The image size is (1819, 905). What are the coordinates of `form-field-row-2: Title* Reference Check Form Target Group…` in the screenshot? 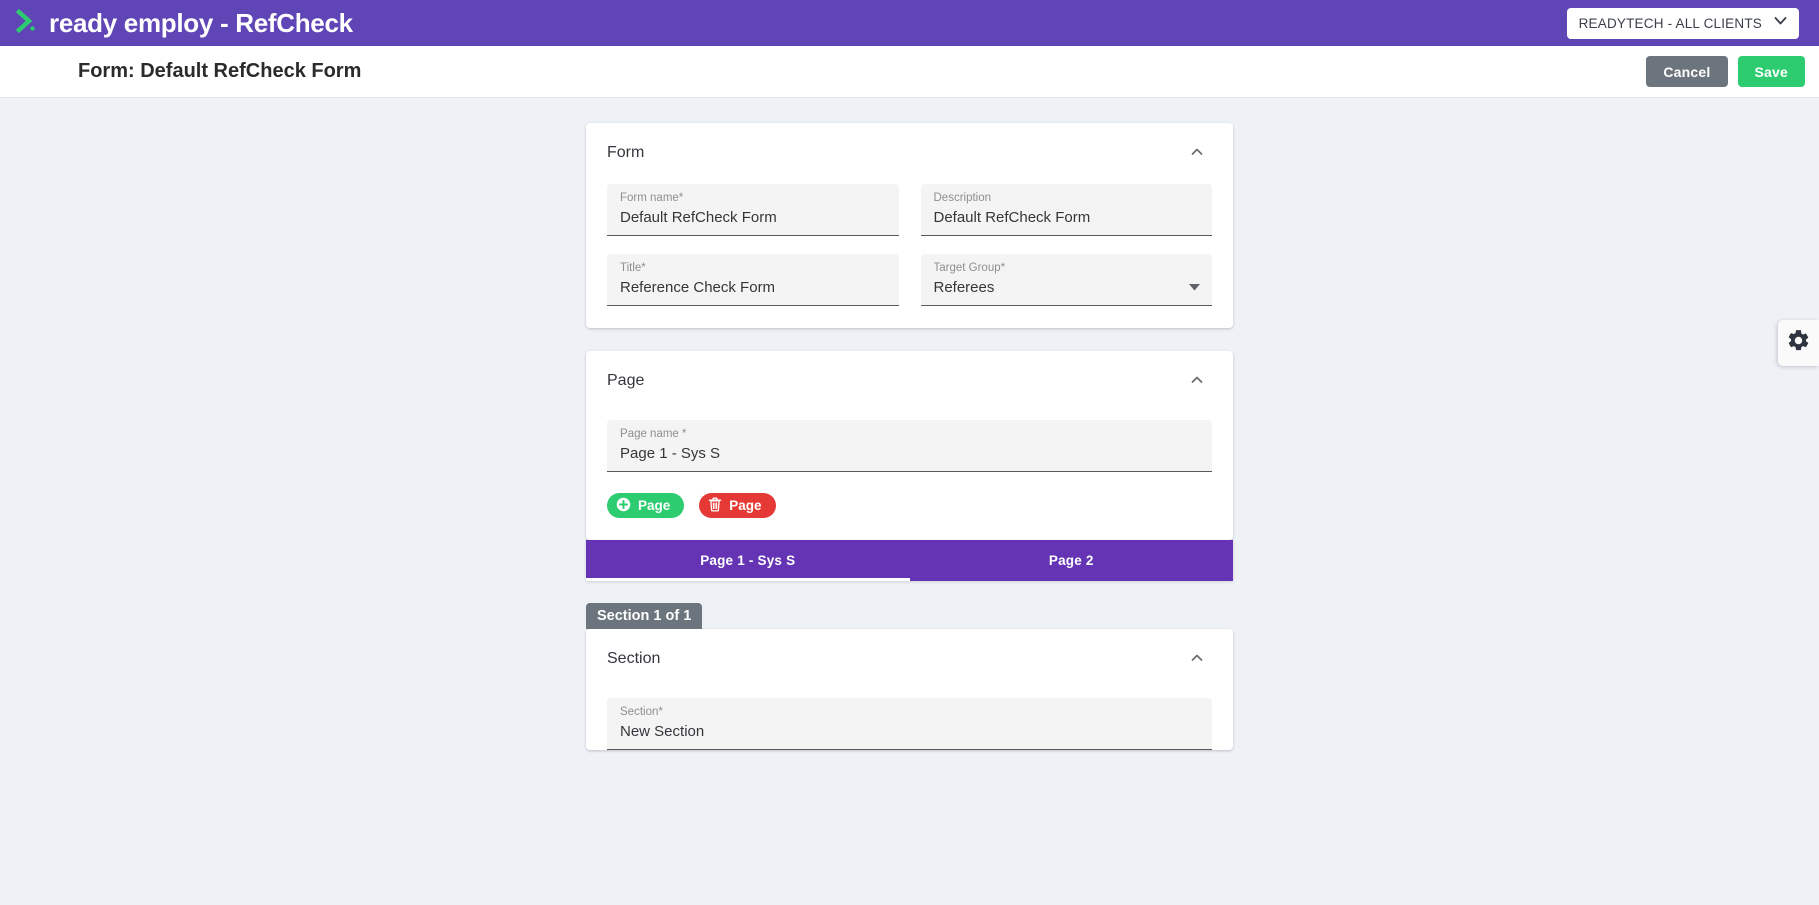 It's located at (909, 280).